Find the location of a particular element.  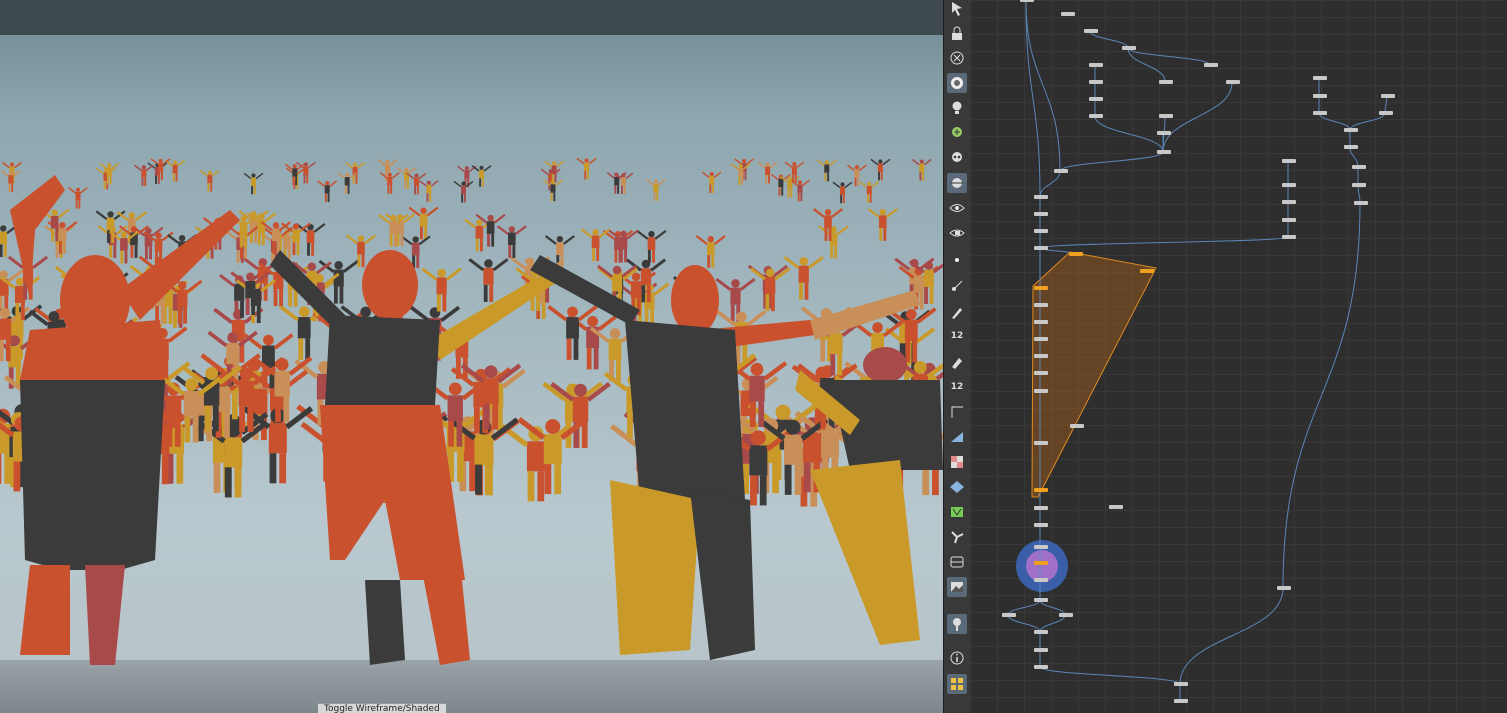

normal-line-tool is located at coordinates (957, 286).